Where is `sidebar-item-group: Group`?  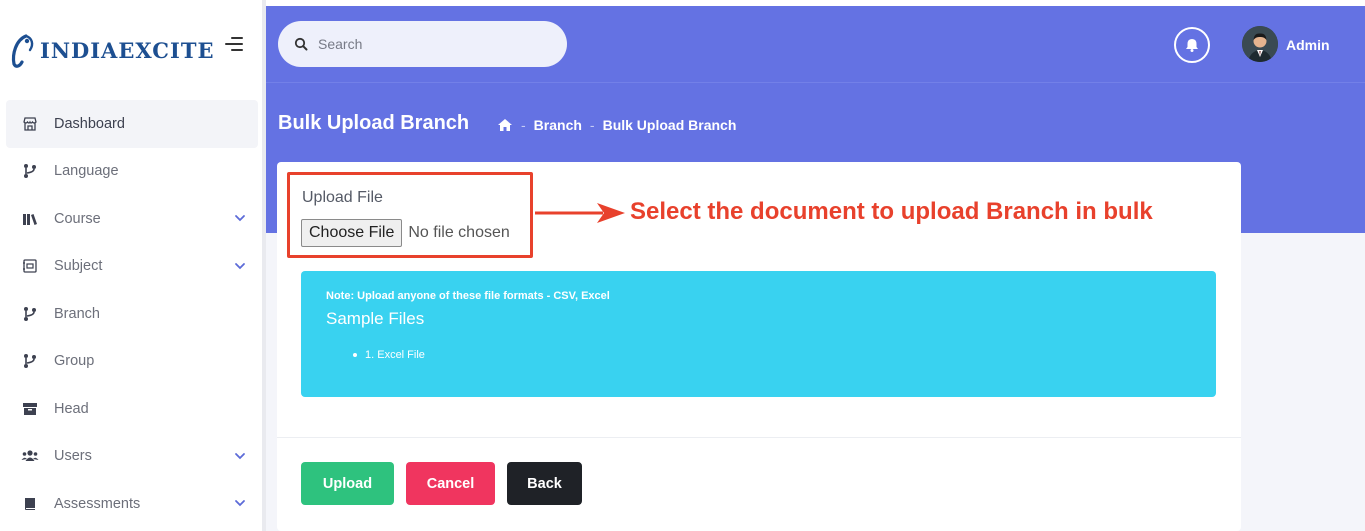 sidebar-item-group: Group is located at coordinates (132, 362).